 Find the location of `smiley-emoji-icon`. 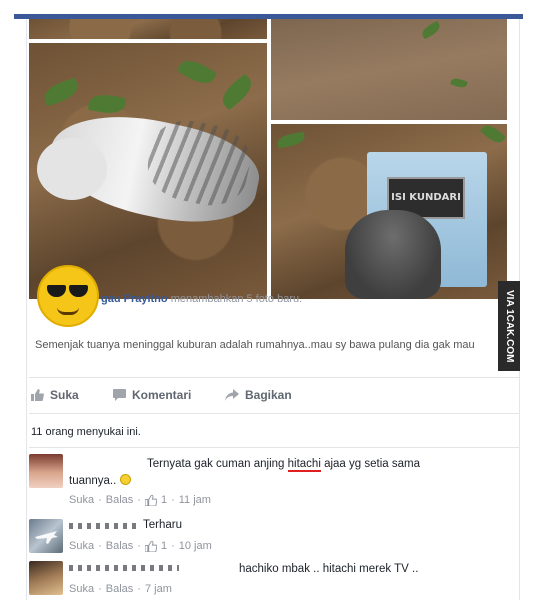

smiley-emoji-icon is located at coordinates (125, 479).